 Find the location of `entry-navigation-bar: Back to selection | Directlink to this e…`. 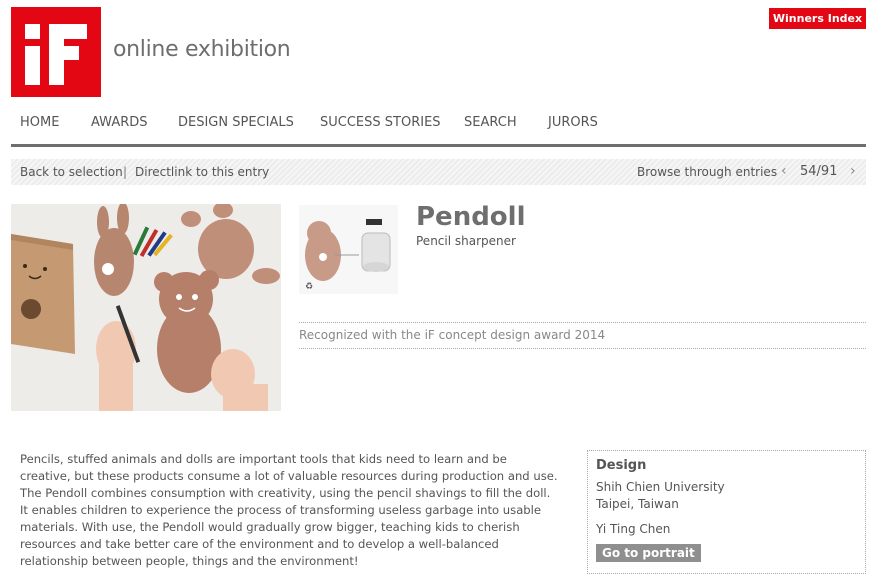

entry-navigation-bar: Back to selection | Directlink to this e… is located at coordinates (438, 172).